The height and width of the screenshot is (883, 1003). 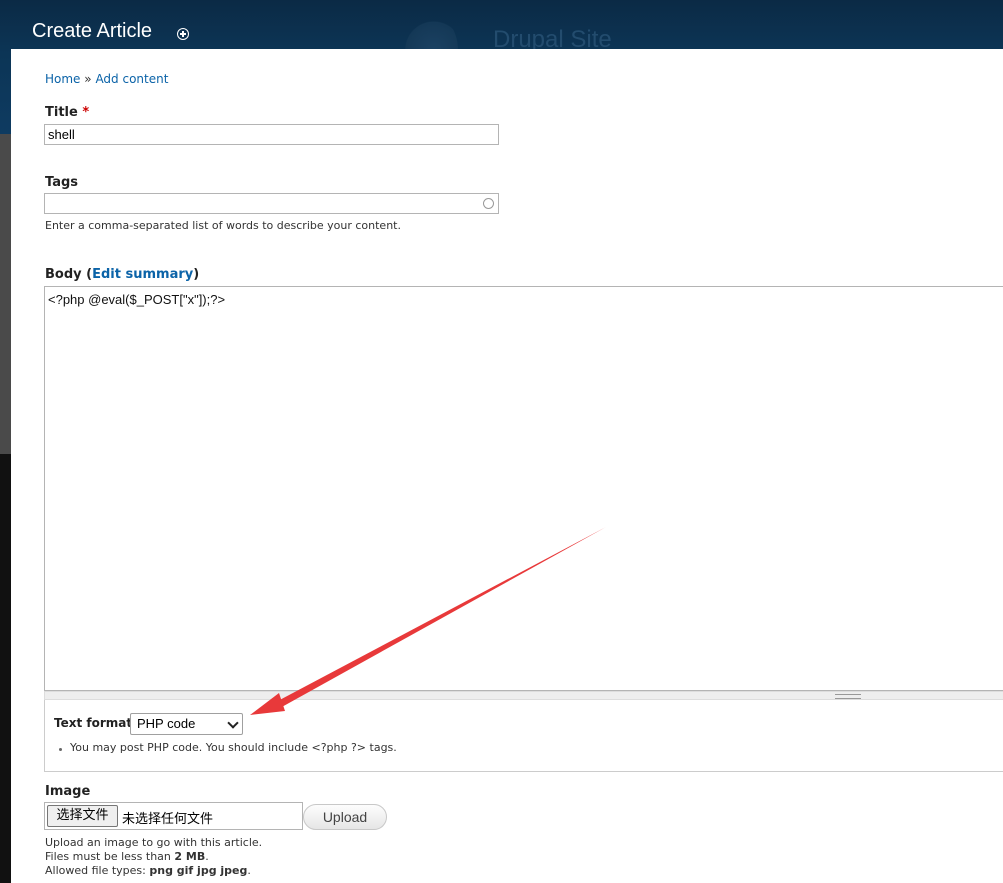 I want to click on breadcrumb: Home » Add content, so click(x=106, y=79).